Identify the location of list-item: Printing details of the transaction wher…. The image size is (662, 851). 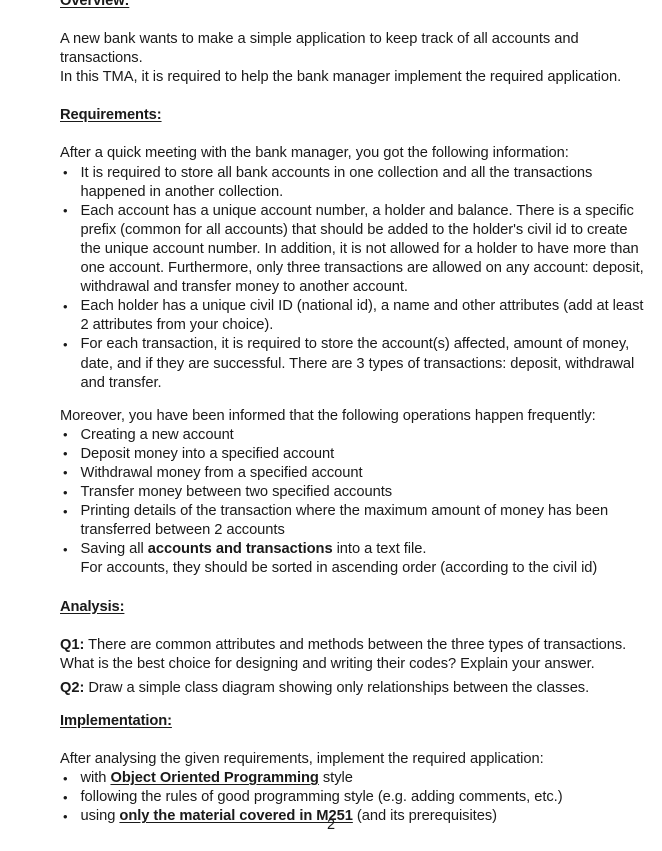
(352, 521).